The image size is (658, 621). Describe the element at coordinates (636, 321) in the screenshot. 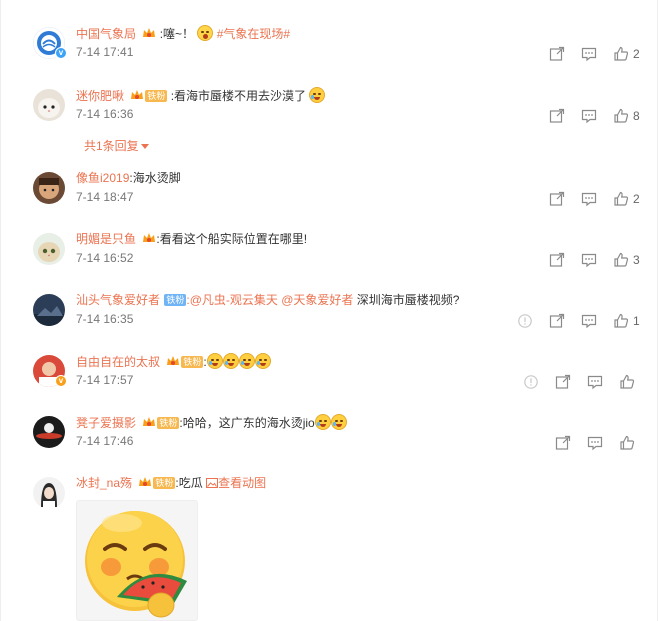

I see `like-count: 1` at that location.